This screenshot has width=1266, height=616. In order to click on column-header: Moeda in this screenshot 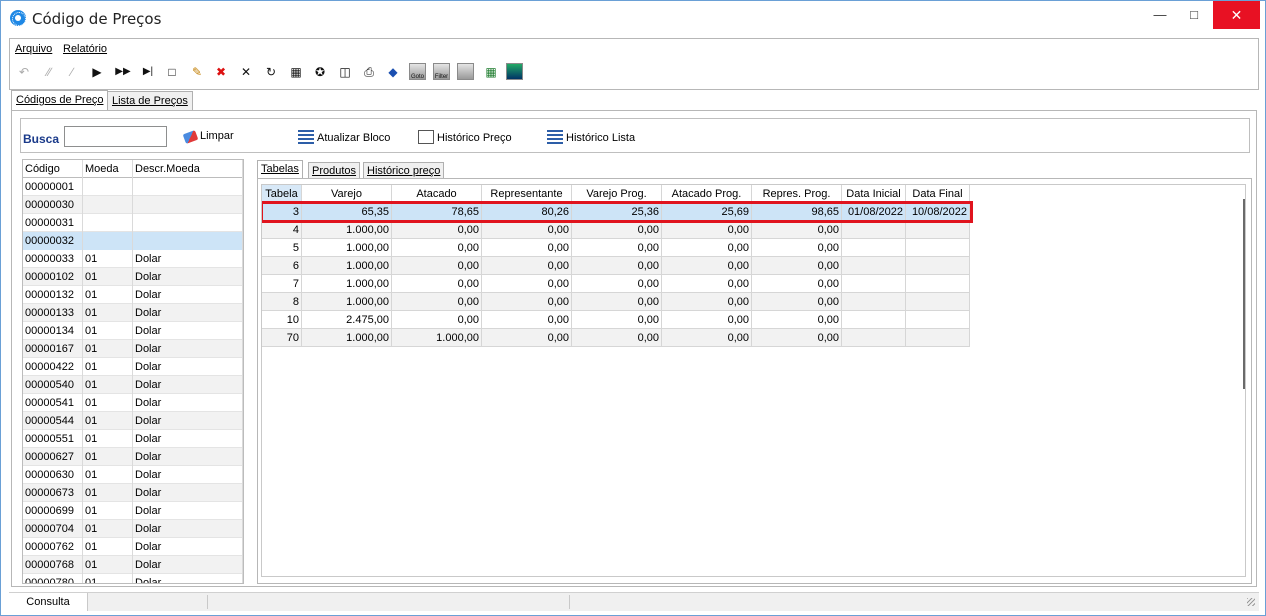, I will do `click(108, 169)`.